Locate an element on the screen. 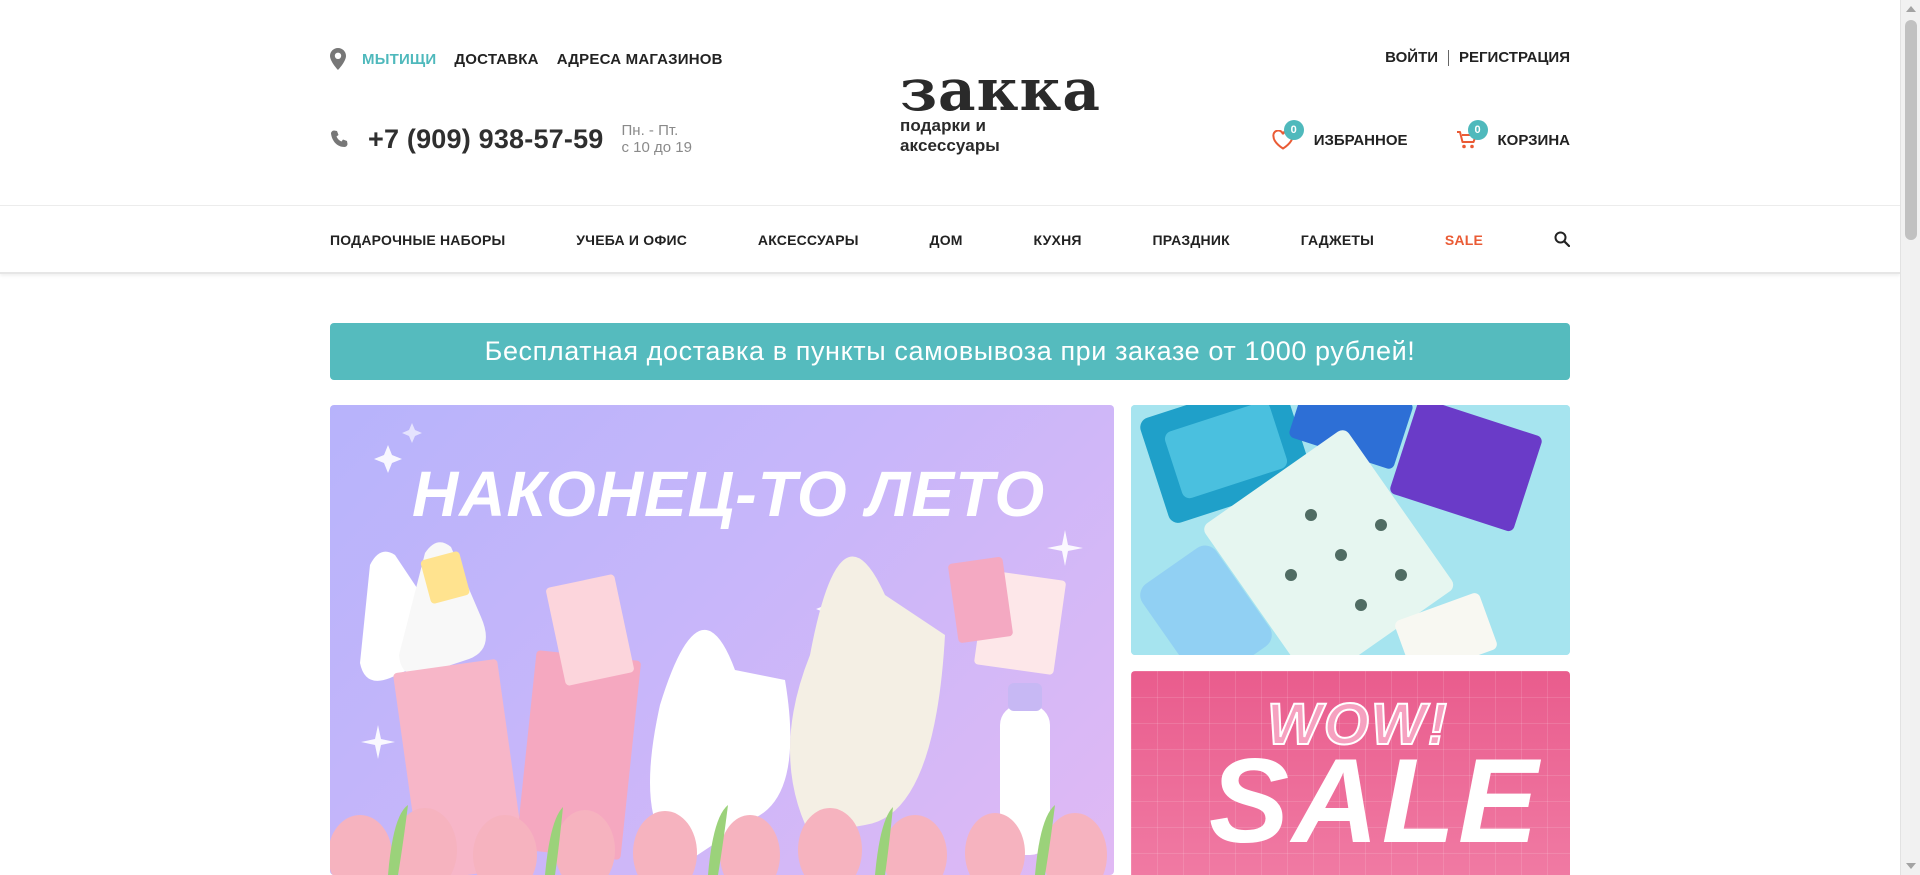 This screenshot has width=1920, height=875. working-time: с 10 до 19 is located at coordinates (656, 147).